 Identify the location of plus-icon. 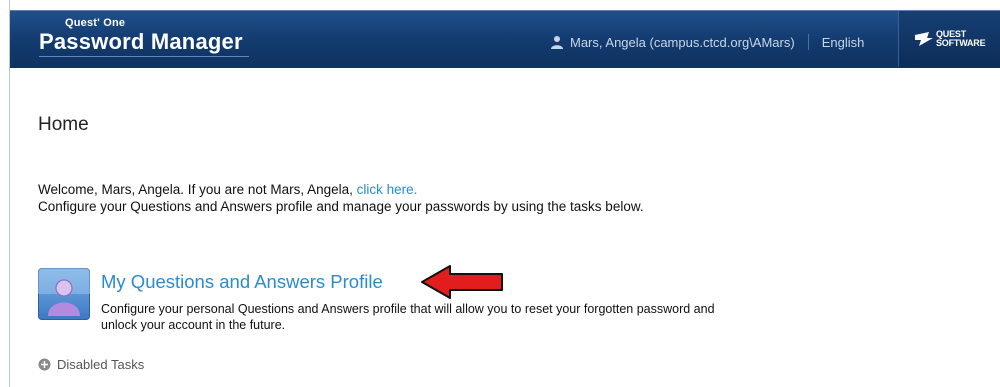
(44, 364).